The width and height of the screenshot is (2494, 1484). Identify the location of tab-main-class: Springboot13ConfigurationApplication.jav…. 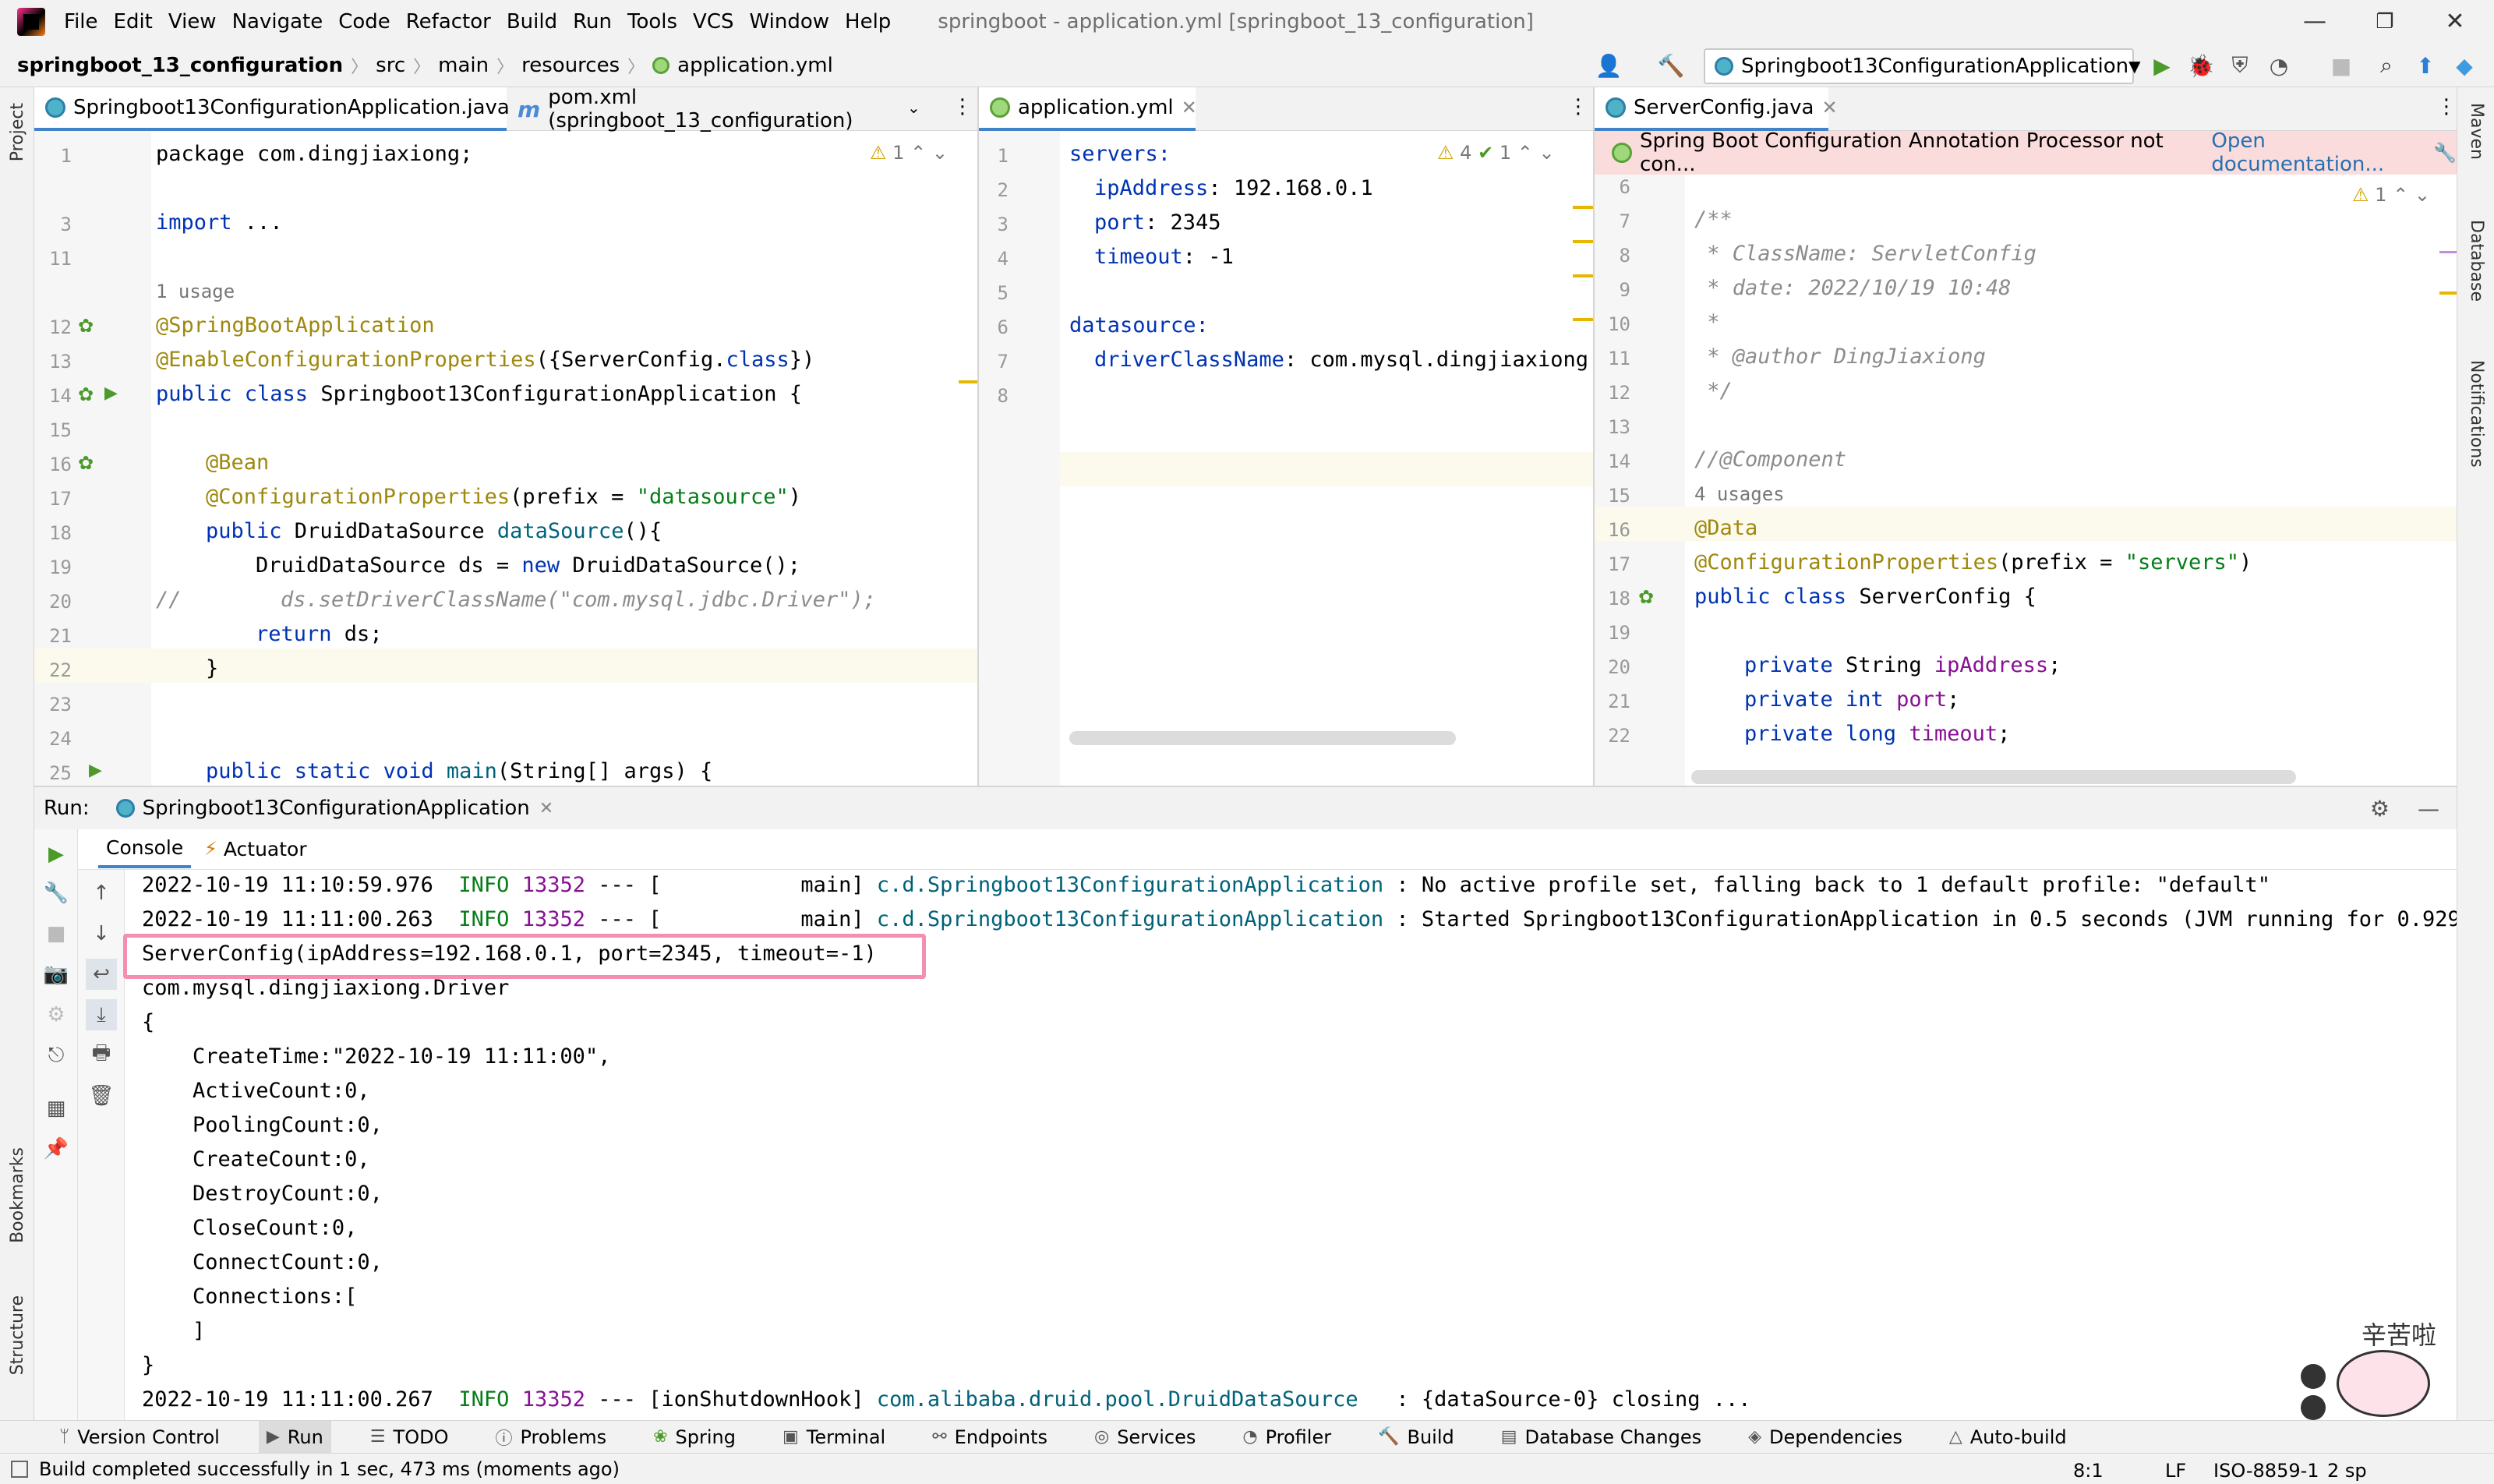
(272, 109).